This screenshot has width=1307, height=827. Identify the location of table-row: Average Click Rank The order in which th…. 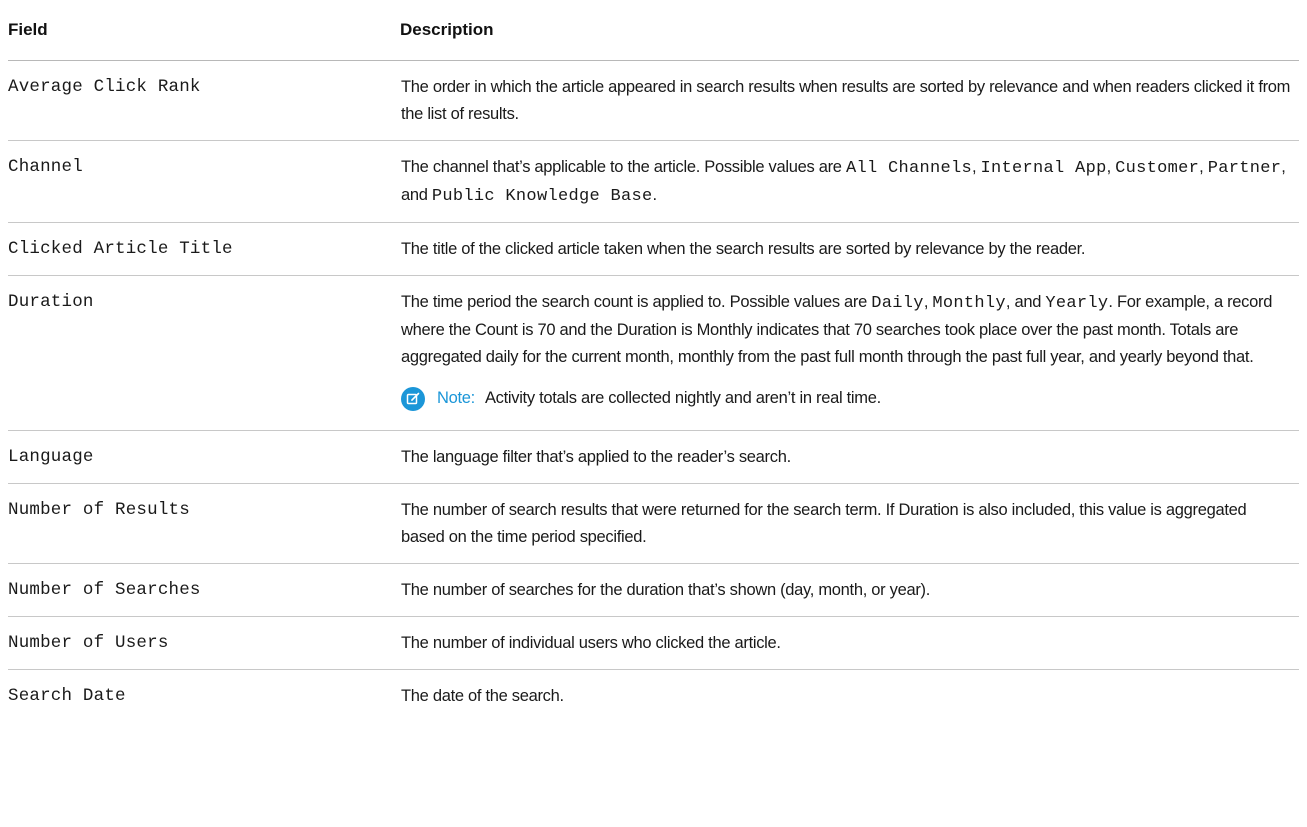
(653, 100).